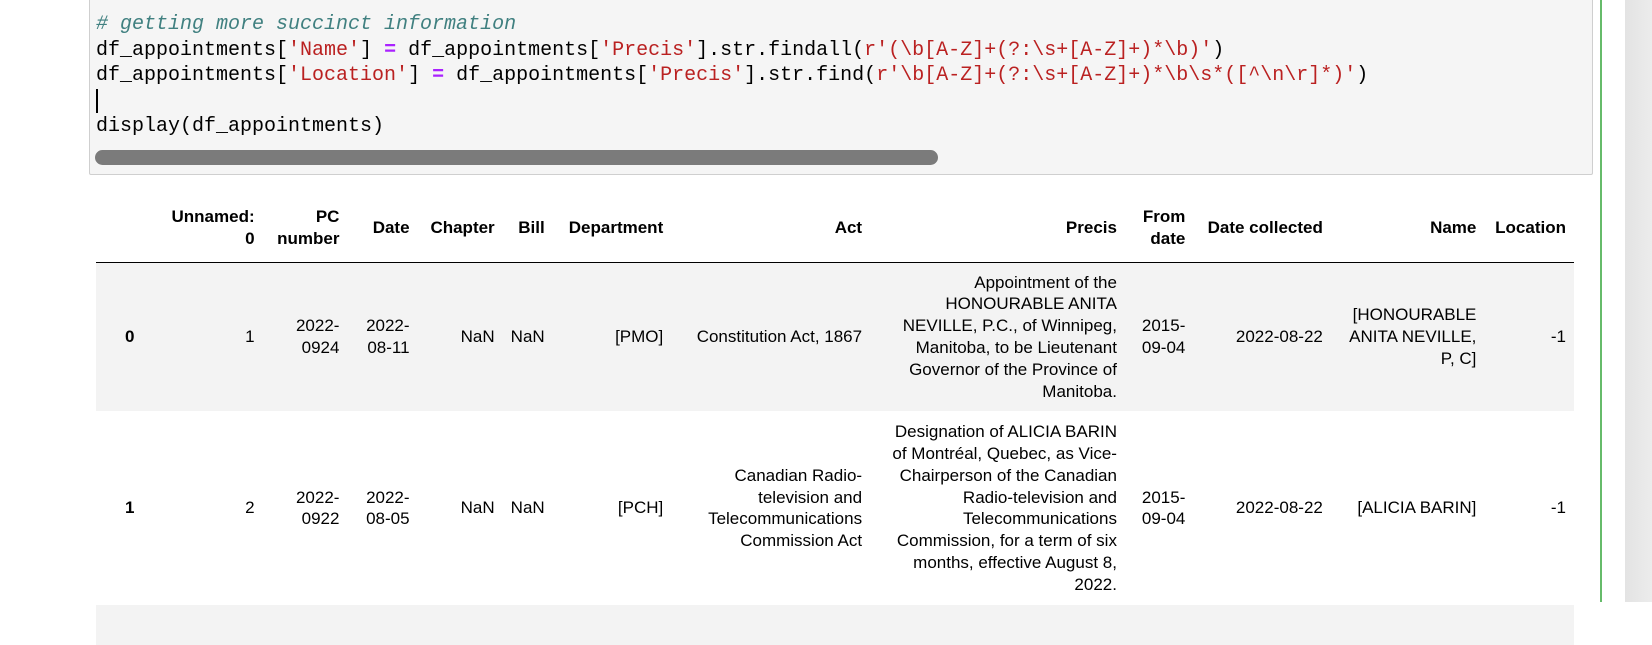  I want to click on header-pc-number: PC number, so click(305, 231).